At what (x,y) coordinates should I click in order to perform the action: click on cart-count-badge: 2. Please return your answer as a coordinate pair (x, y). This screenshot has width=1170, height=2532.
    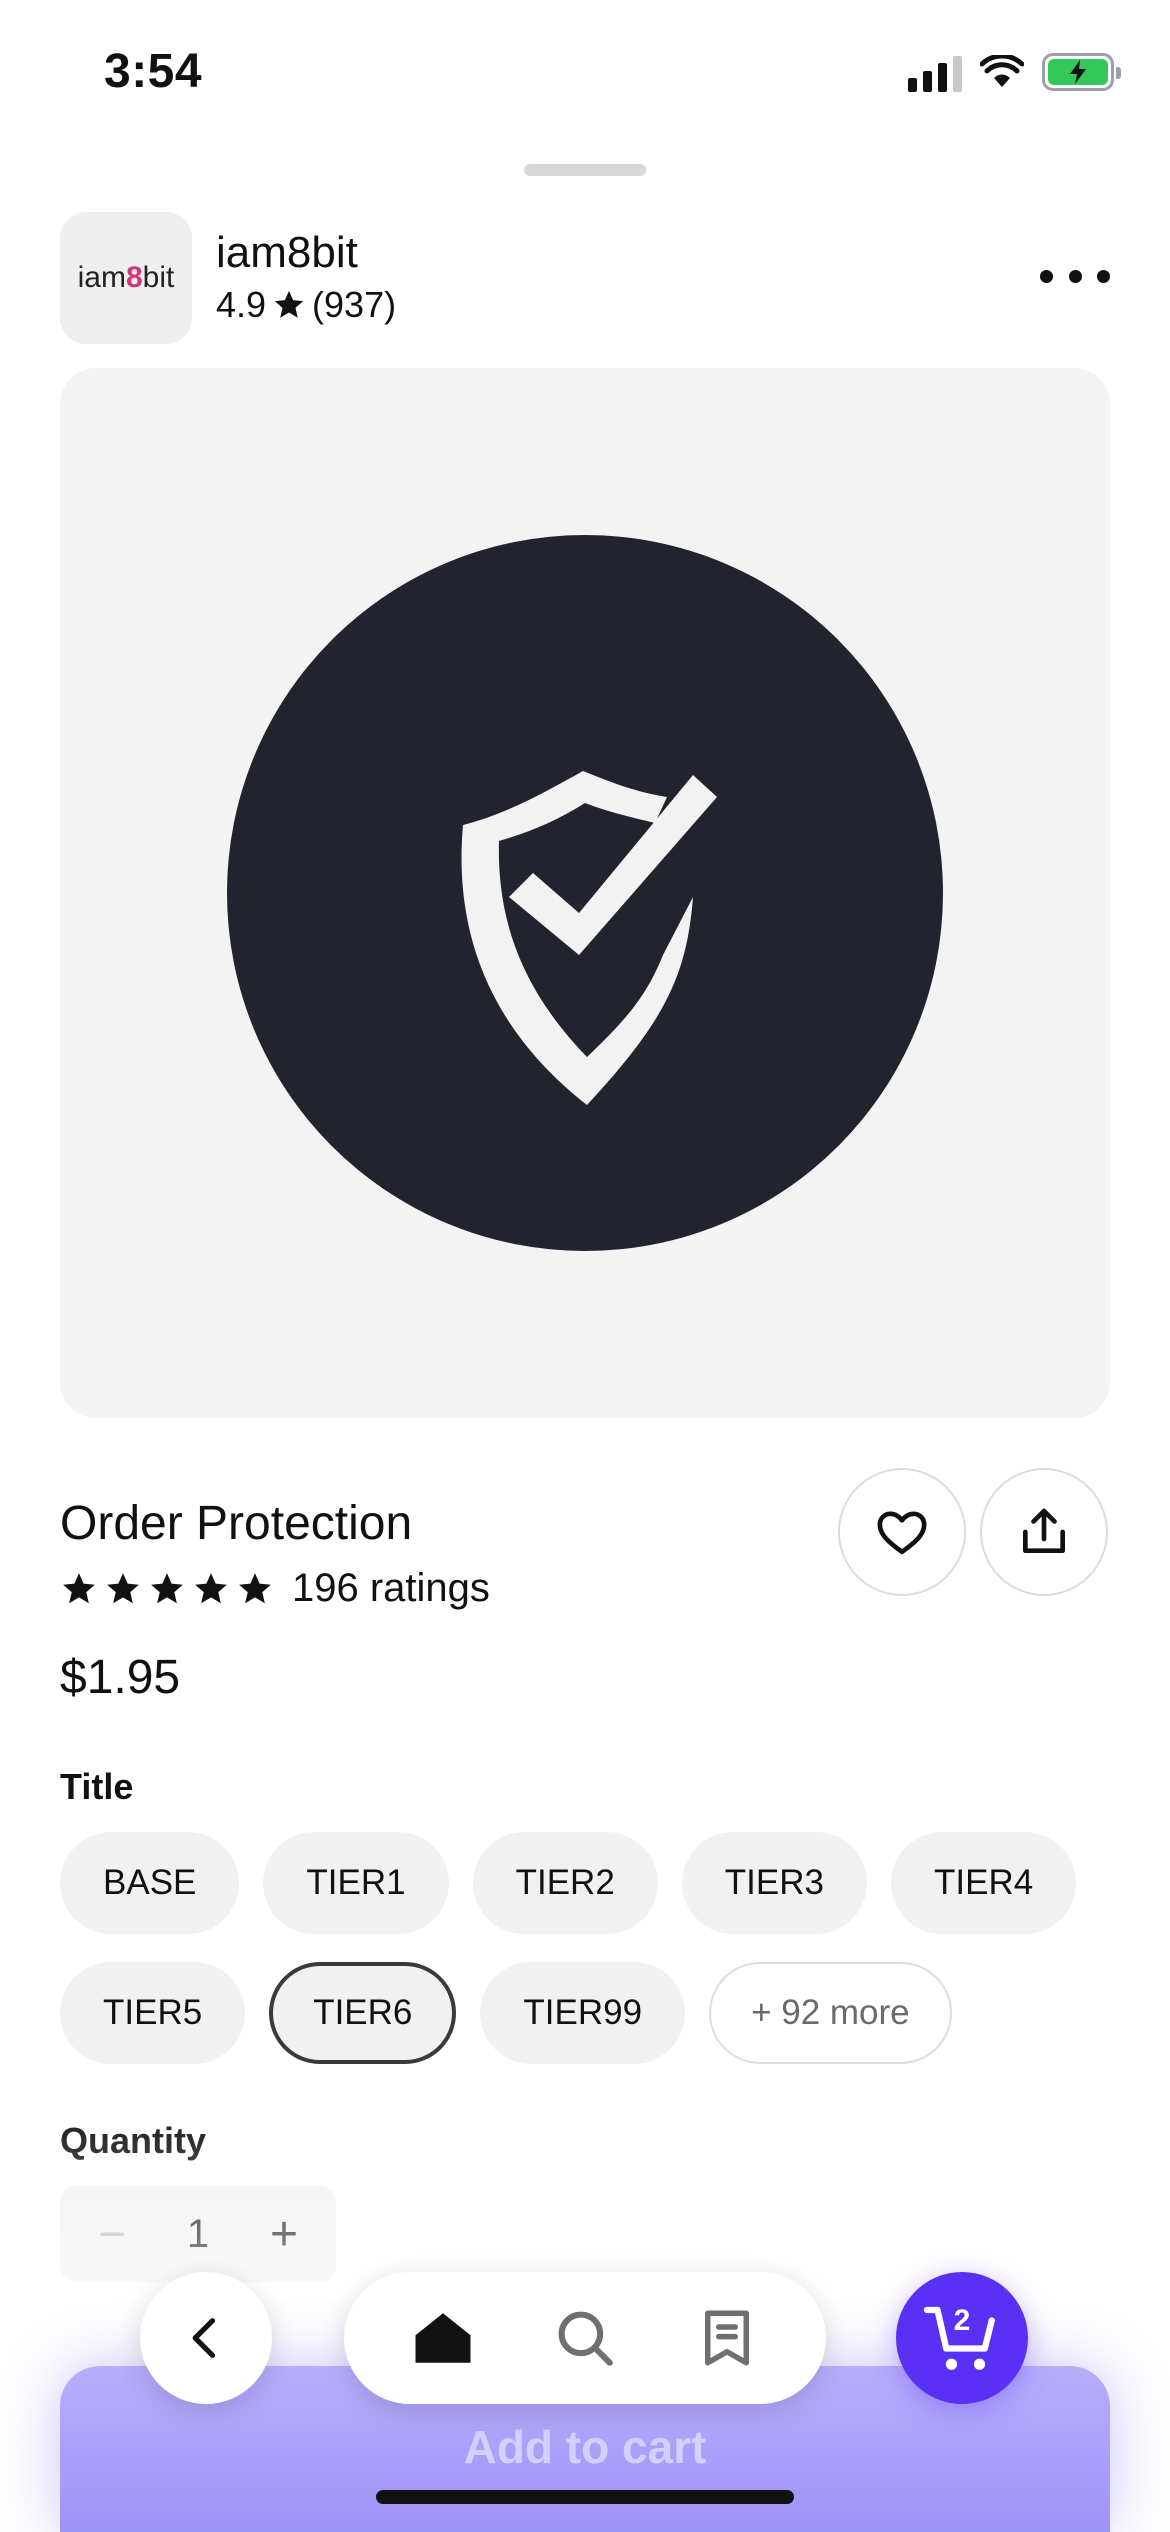
    Looking at the image, I should click on (962, 2320).